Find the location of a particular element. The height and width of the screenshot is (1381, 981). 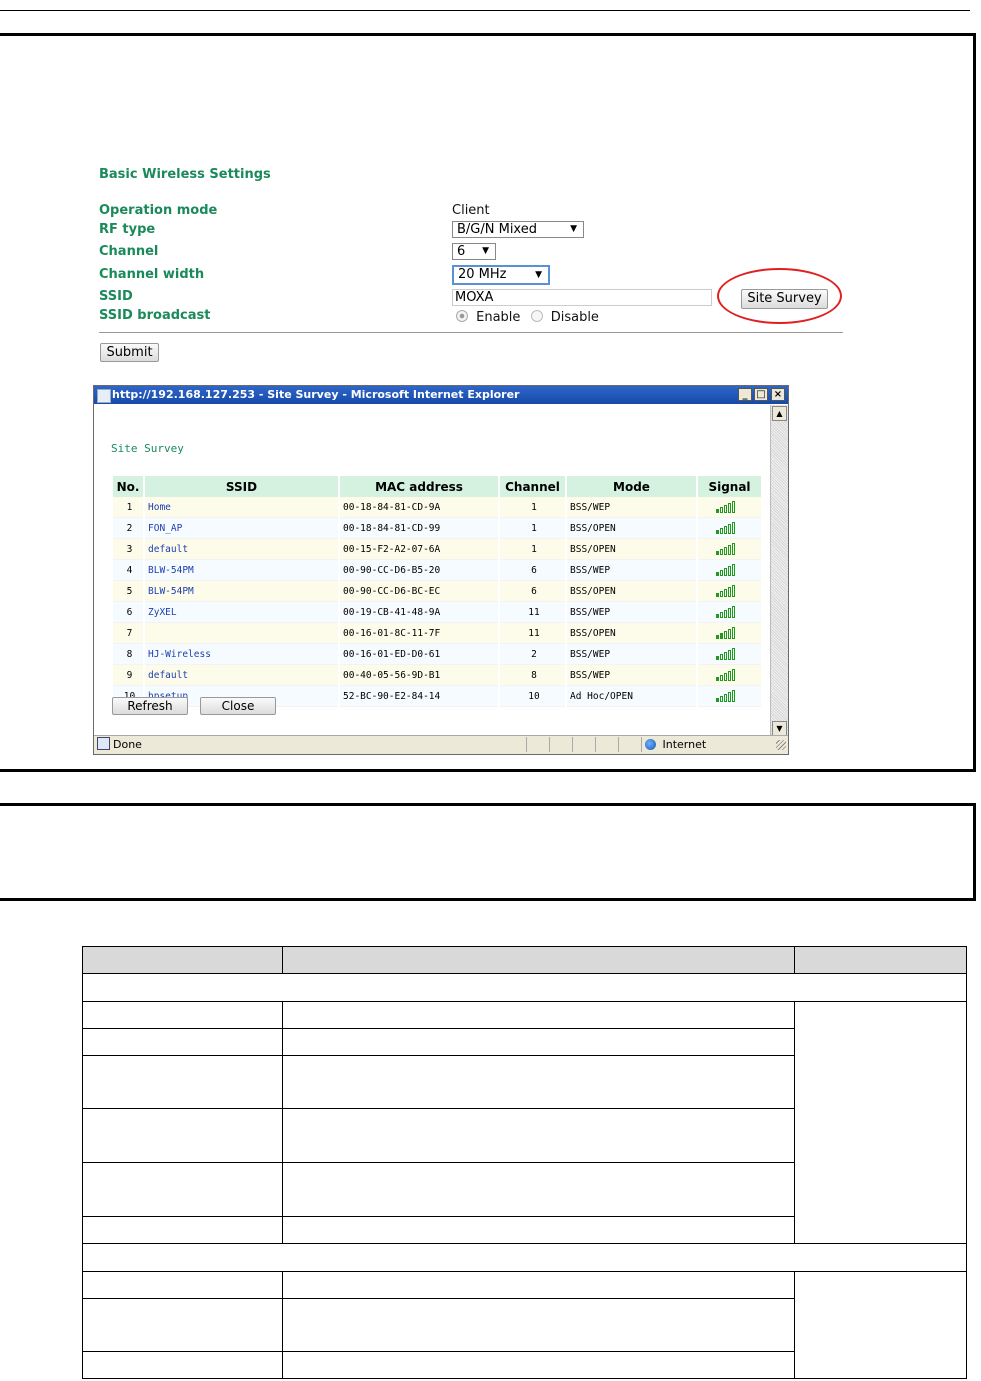

maximize-icon: □ is located at coordinates (761, 394).